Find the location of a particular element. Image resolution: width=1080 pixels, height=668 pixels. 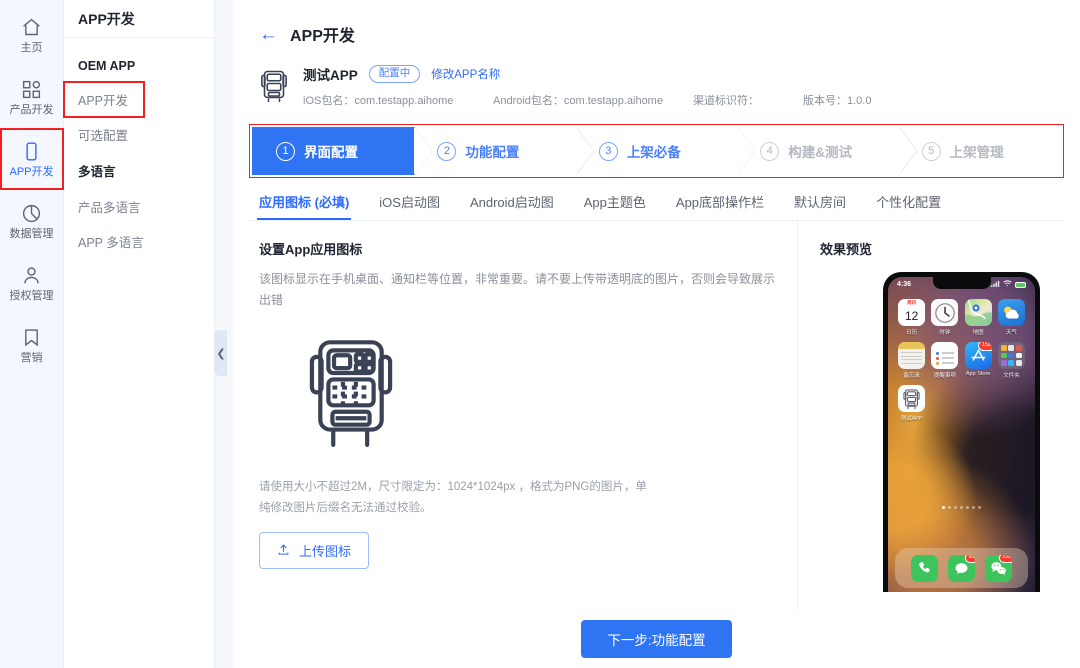

chevron-left-icon: ❮ is located at coordinates (221, 353).